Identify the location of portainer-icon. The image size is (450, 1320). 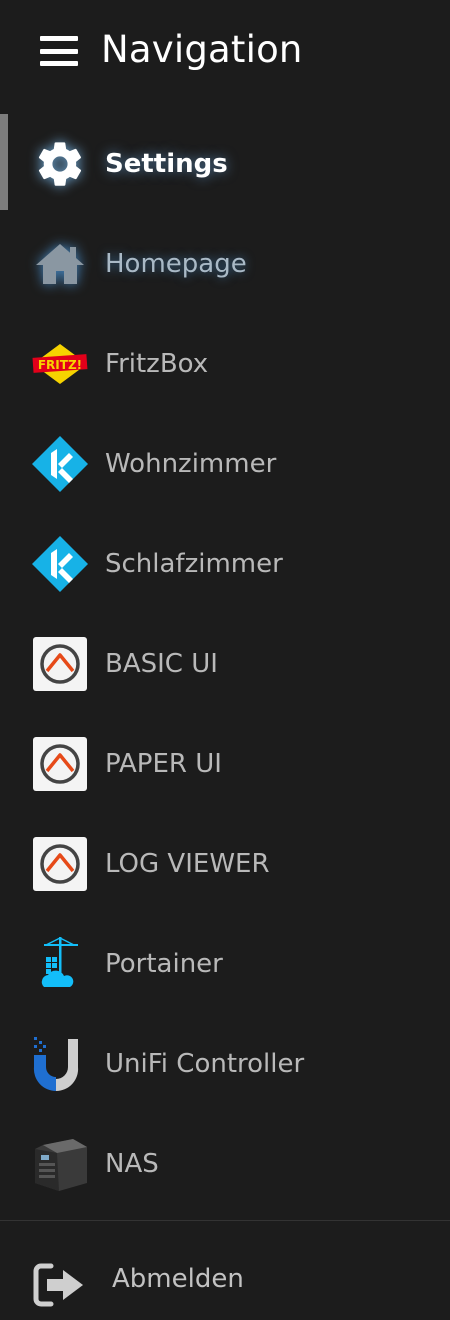
(60, 964).